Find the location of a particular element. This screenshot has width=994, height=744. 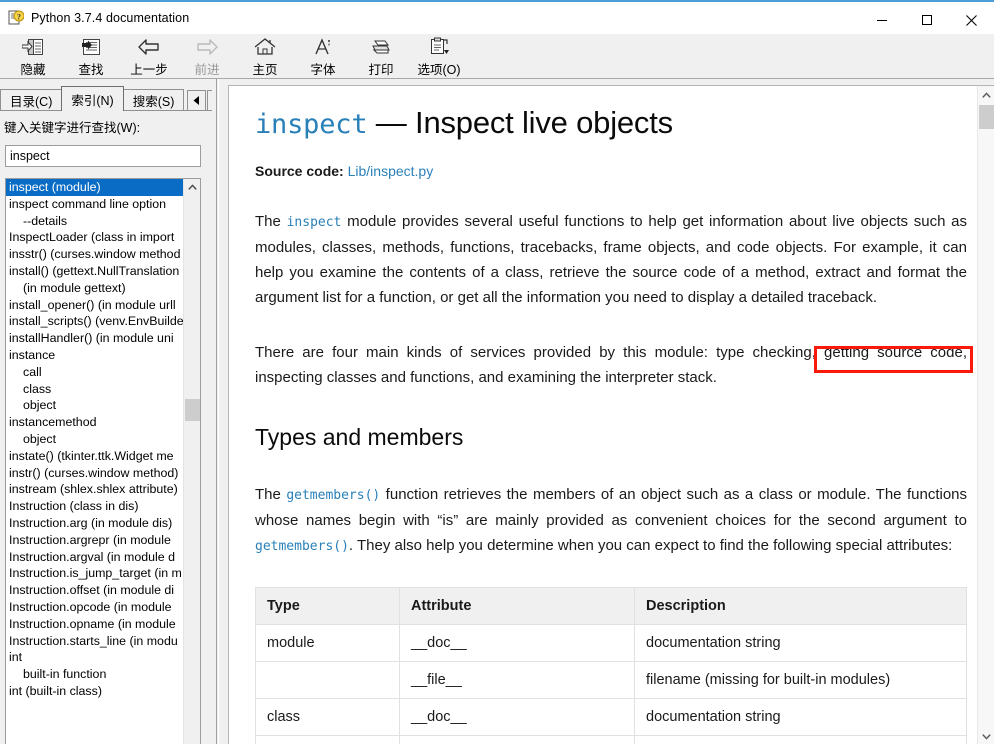

column-header-type: Type is located at coordinates (327, 605).